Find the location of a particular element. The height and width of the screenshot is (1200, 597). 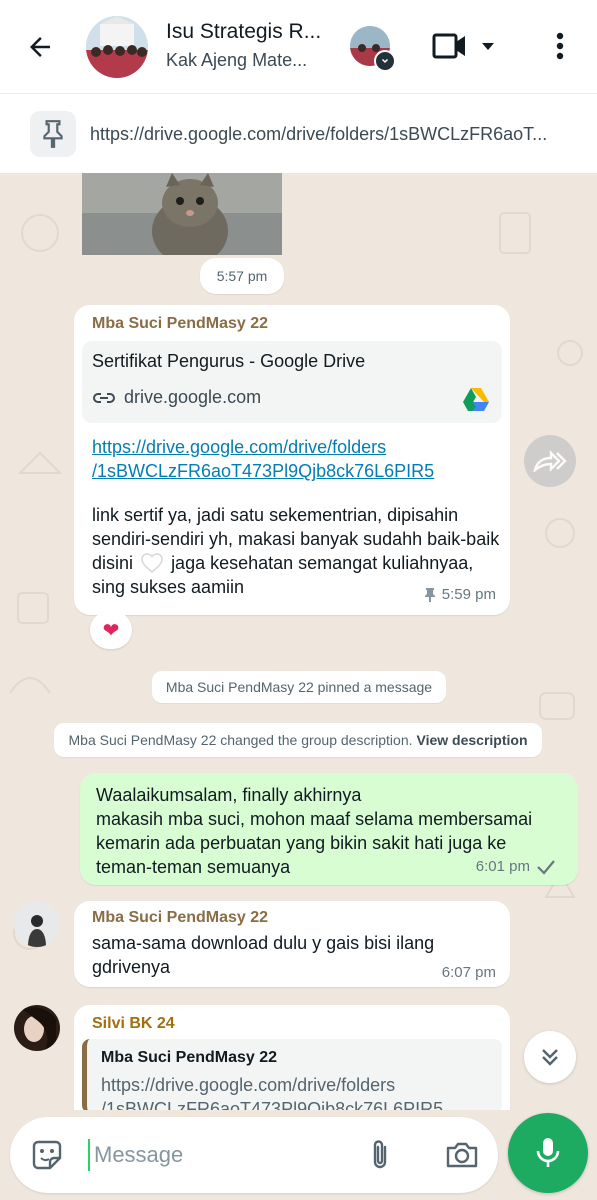

sender-avatar-silvi is located at coordinates (37, 1028).